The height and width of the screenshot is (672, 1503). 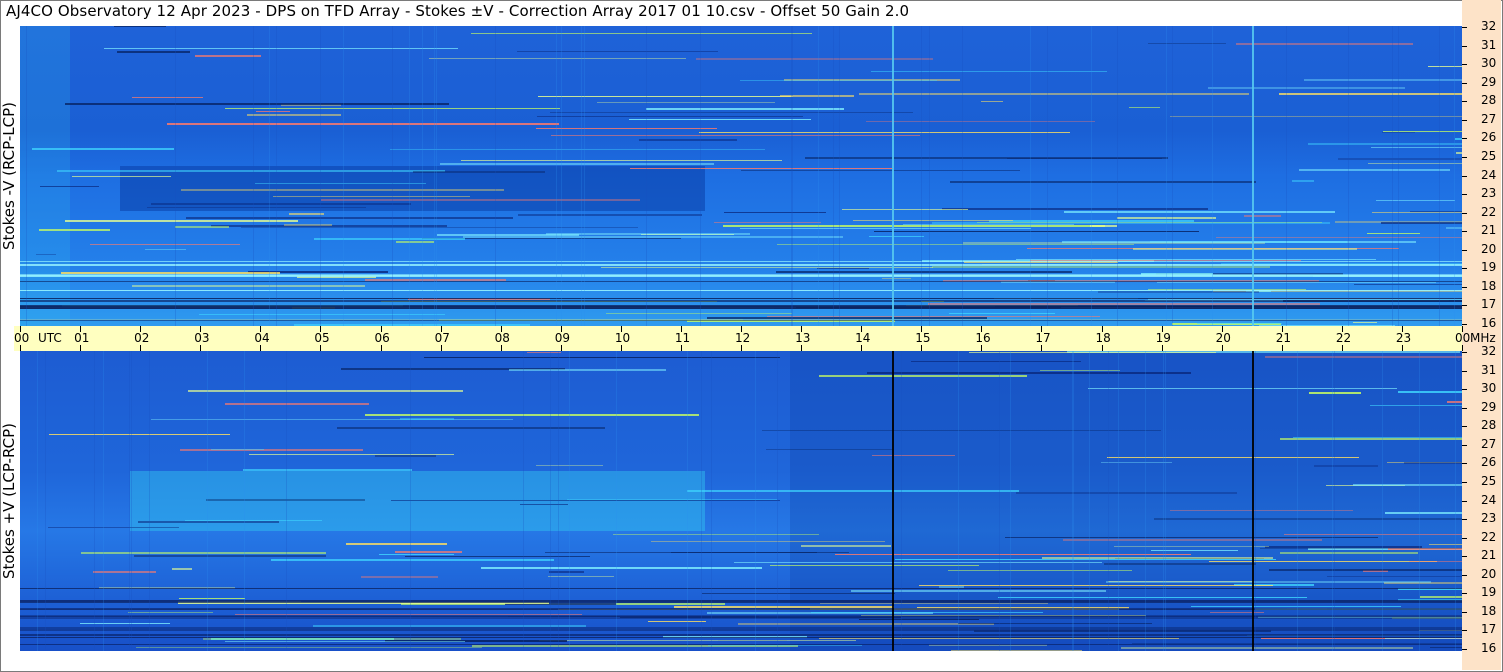 What do you see at coordinates (142, 338) in the screenshot?
I see `x-tick-label: 02` at bounding box center [142, 338].